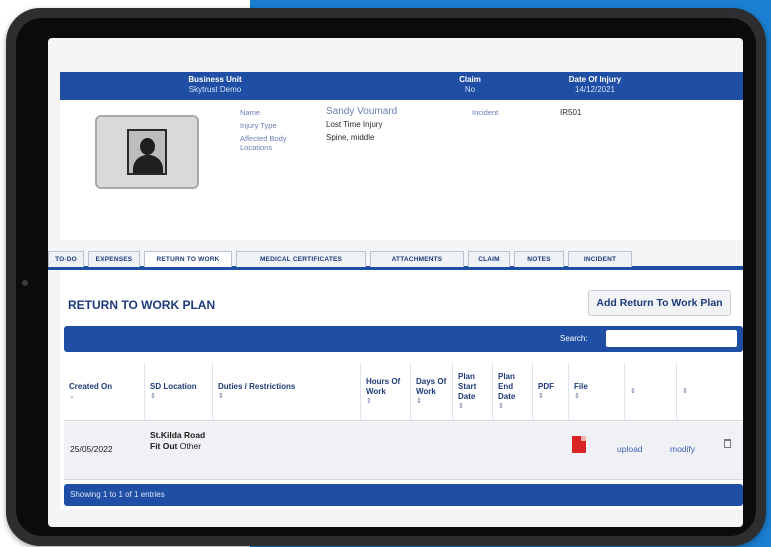 The height and width of the screenshot is (547, 771). What do you see at coordinates (539, 259) in the screenshot?
I see `tab-notes: NOTES` at bounding box center [539, 259].